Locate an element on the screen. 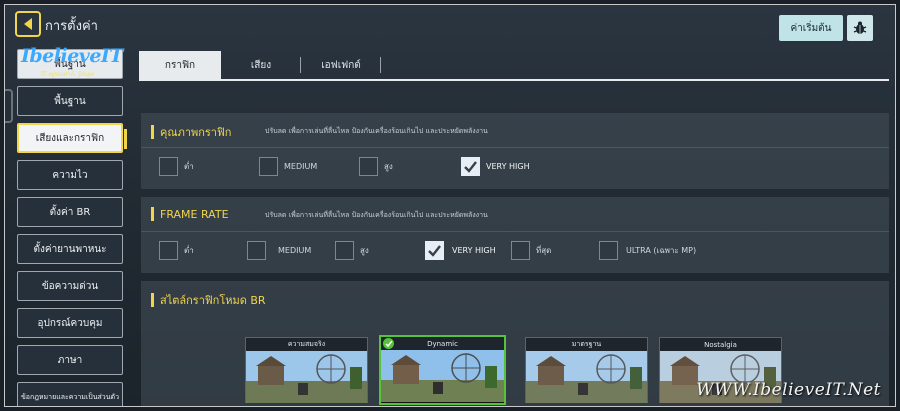 The width and height of the screenshot is (900, 411). fps-option-ultra: ULTRA (เฉพาะ MP) is located at coordinates (647, 250).